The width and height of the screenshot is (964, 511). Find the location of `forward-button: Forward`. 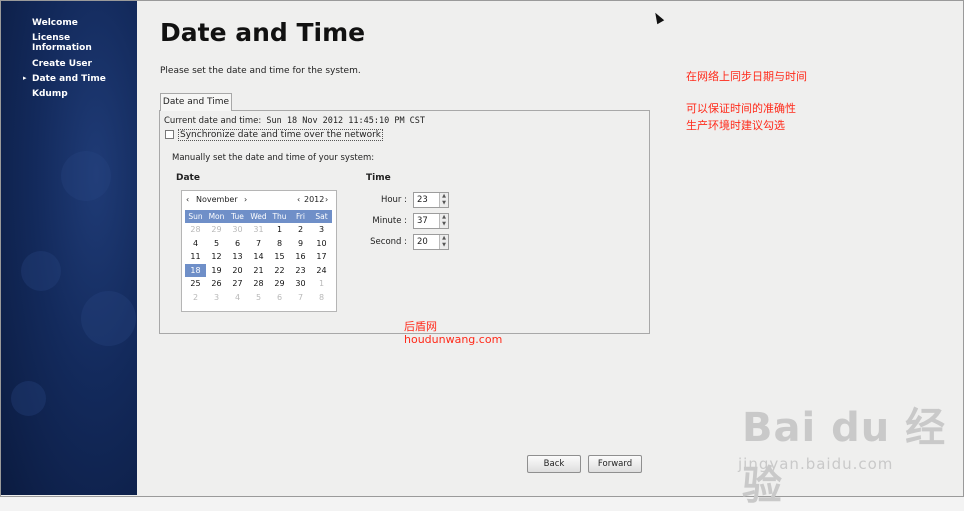

forward-button: Forward is located at coordinates (615, 464).